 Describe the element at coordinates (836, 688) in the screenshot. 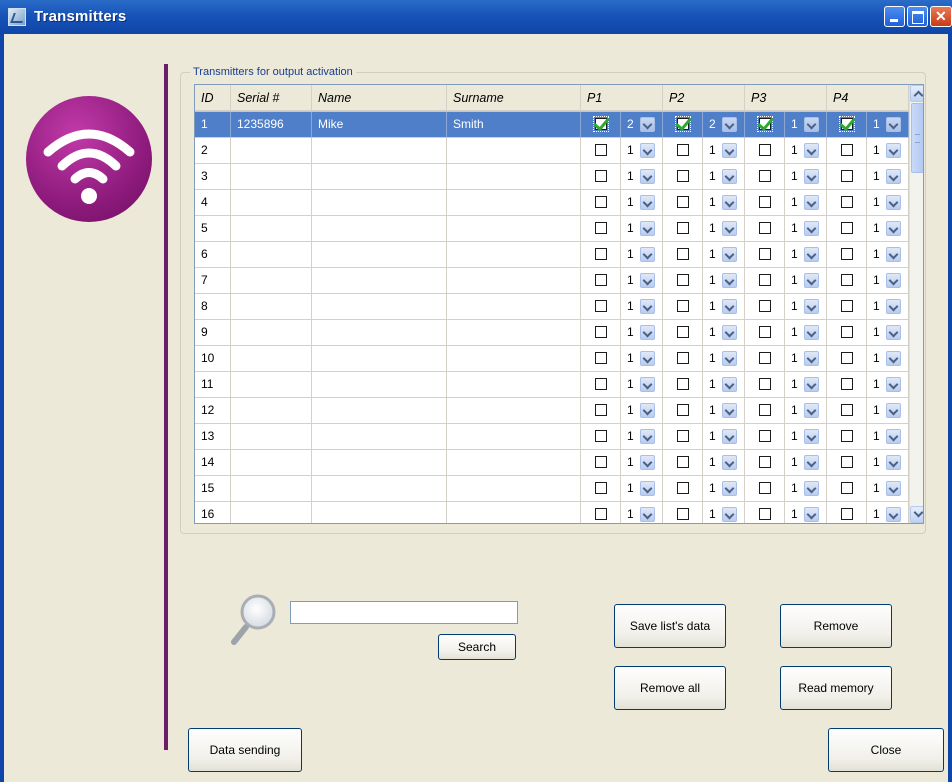

I see `read-memory-button: Read memory` at that location.